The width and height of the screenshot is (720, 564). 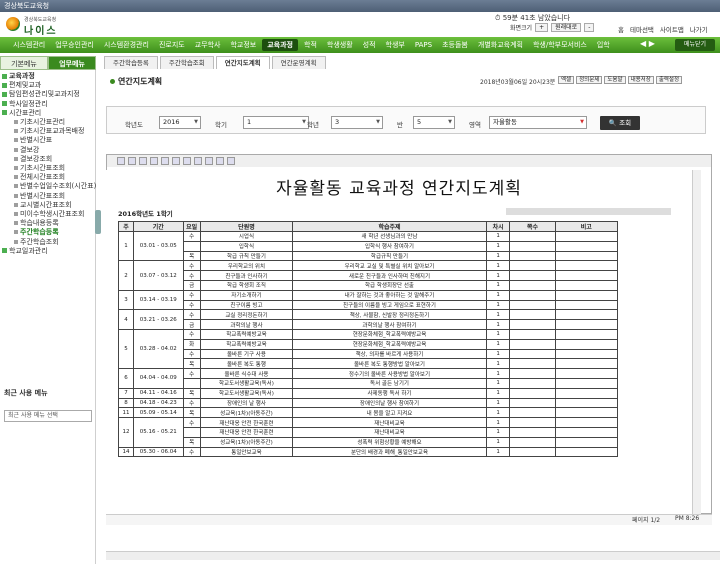 What do you see at coordinates (112, 81) in the screenshot?
I see `title-bullet-icon` at bounding box center [112, 81].